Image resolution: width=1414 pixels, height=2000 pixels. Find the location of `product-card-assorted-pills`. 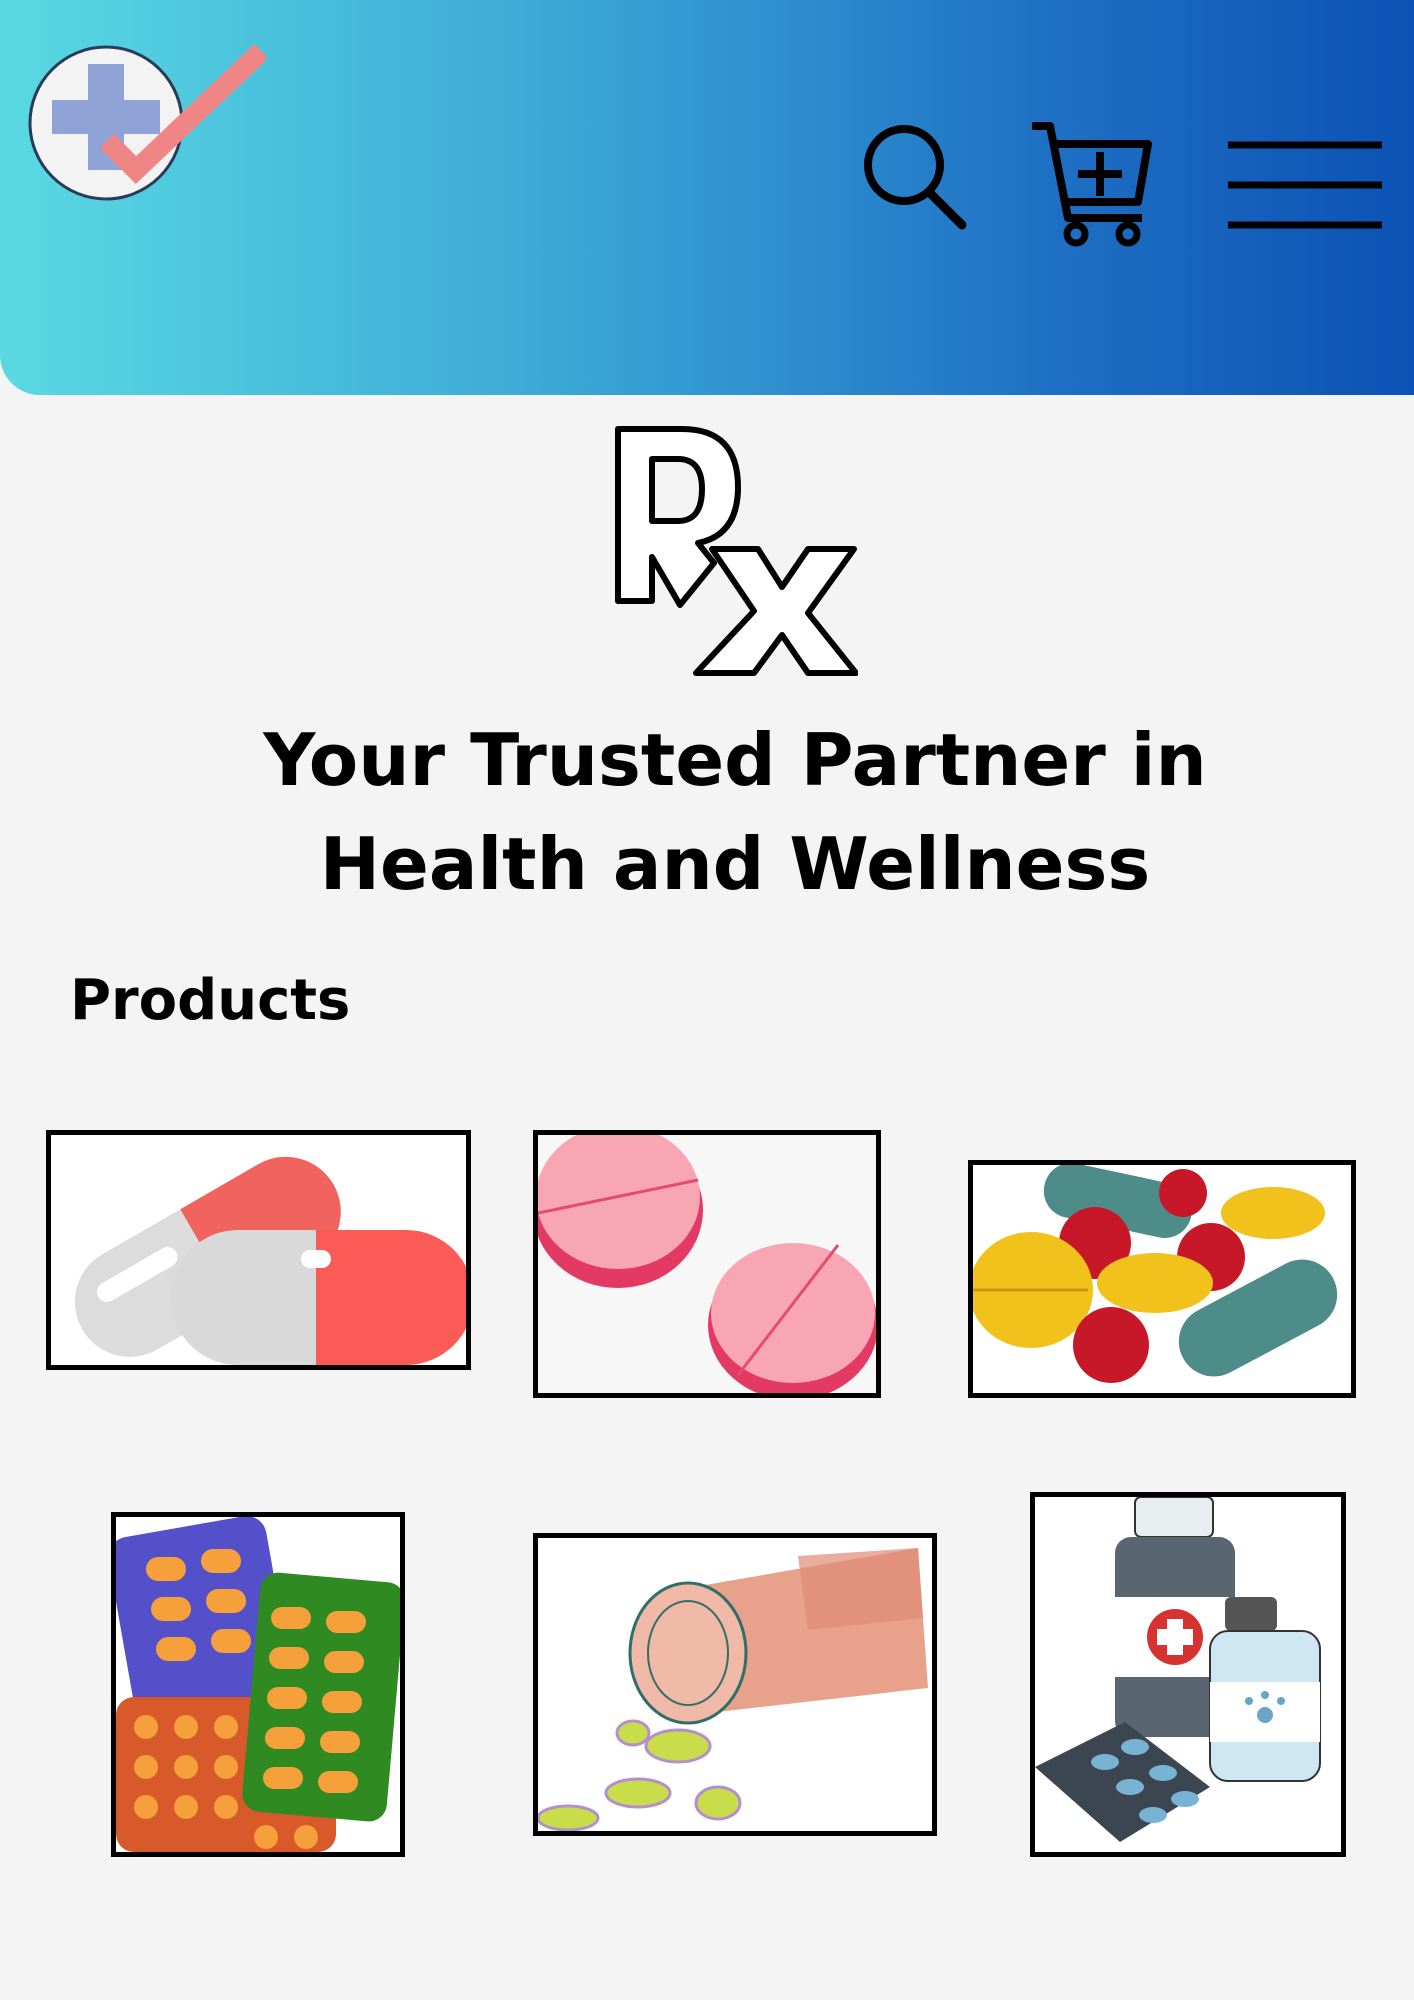

product-card-assorted-pills is located at coordinates (1162, 1279).